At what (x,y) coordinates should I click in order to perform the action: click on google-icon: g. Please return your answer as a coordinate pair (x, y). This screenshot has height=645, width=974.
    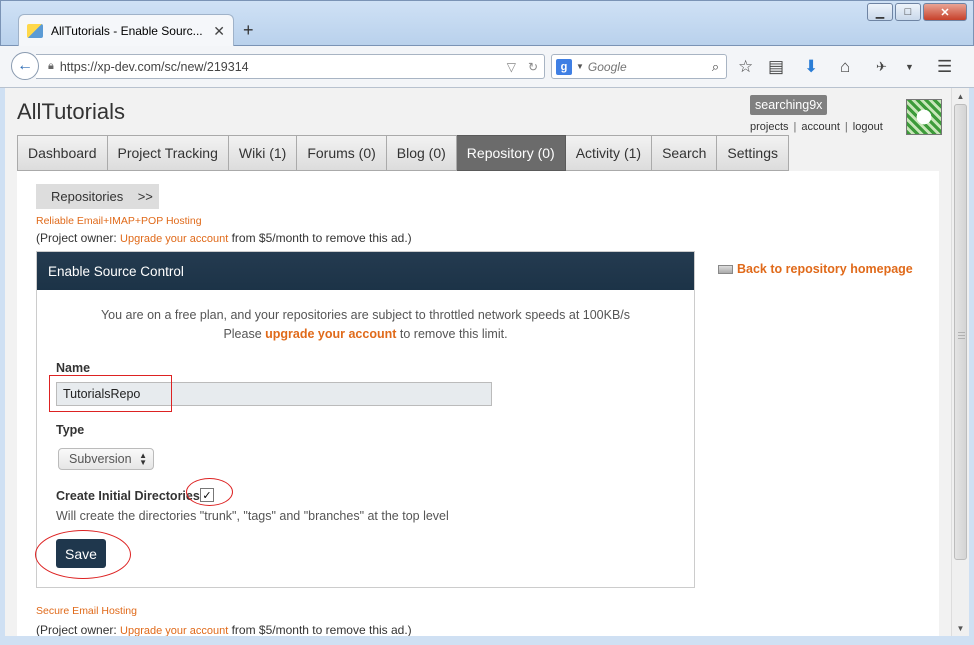
    Looking at the image, I should click on (564, 66).